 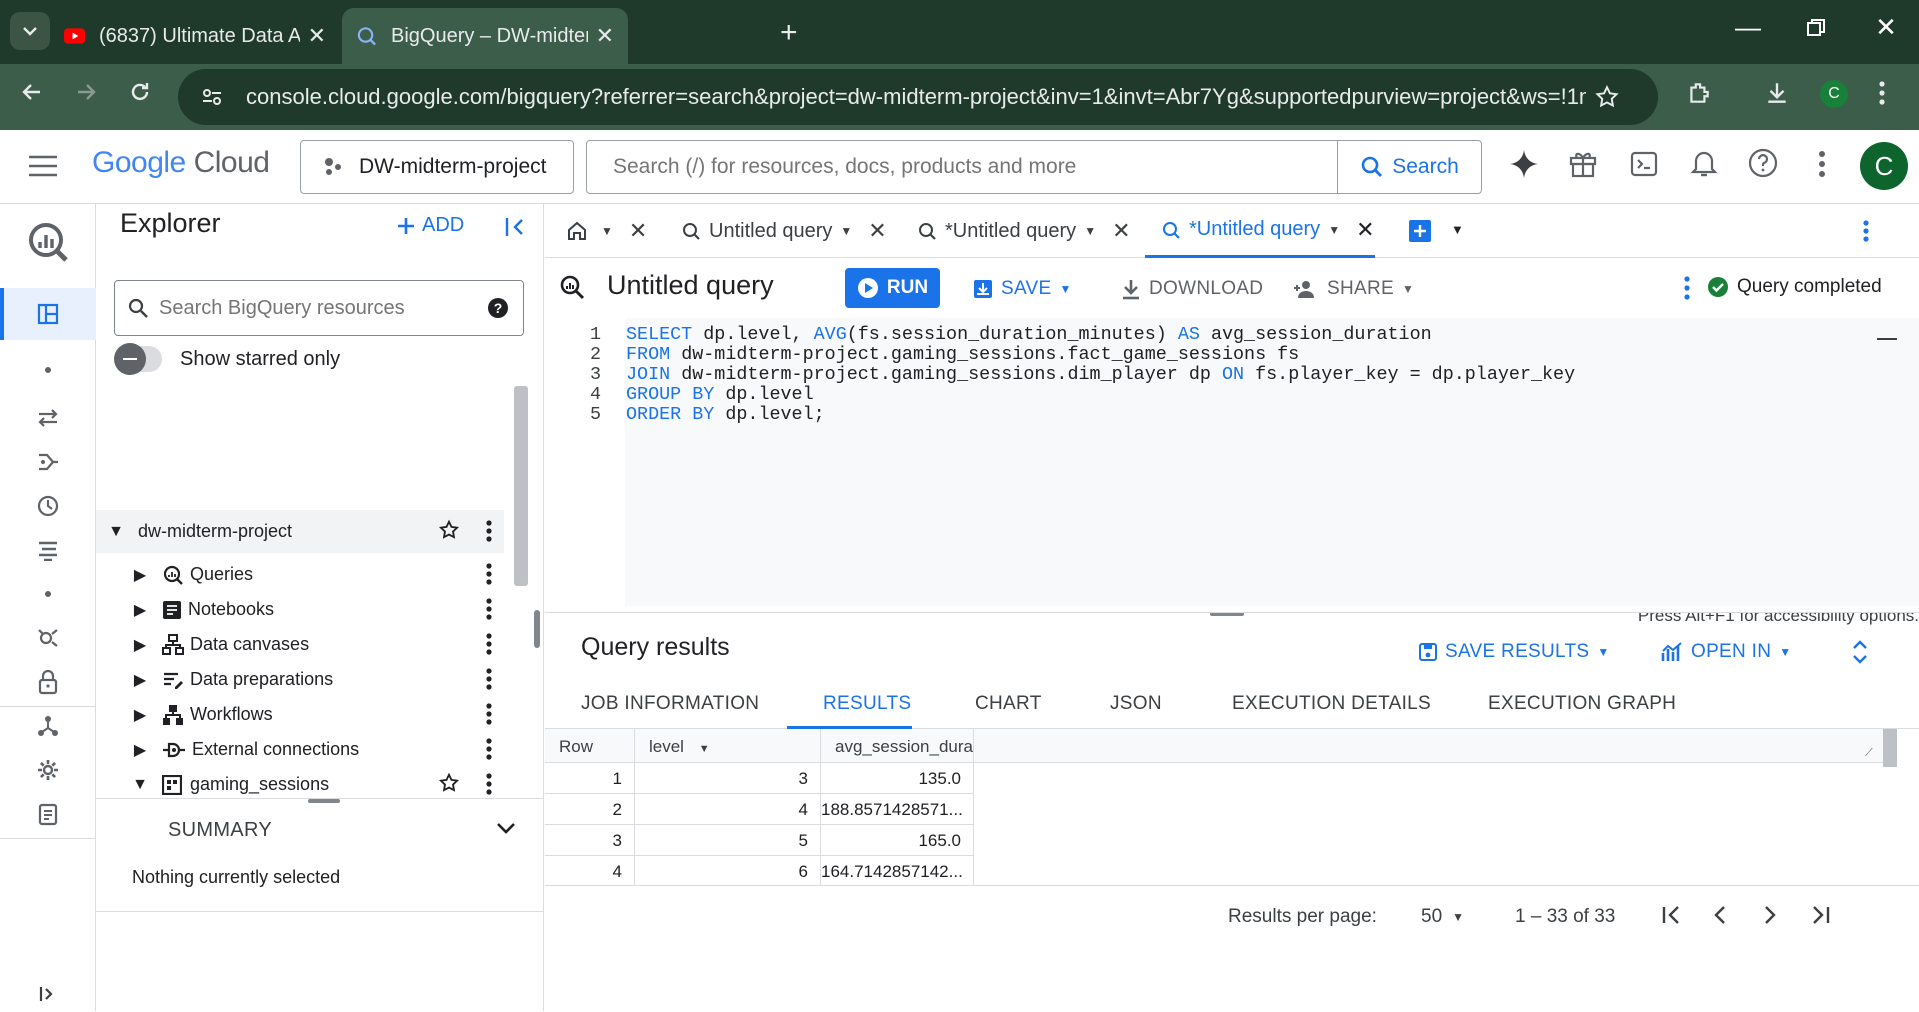 What do you see at coordinates (324, 801) in the screenshot?
I see `summary-resize-handle` at bounding box center [324, 801].